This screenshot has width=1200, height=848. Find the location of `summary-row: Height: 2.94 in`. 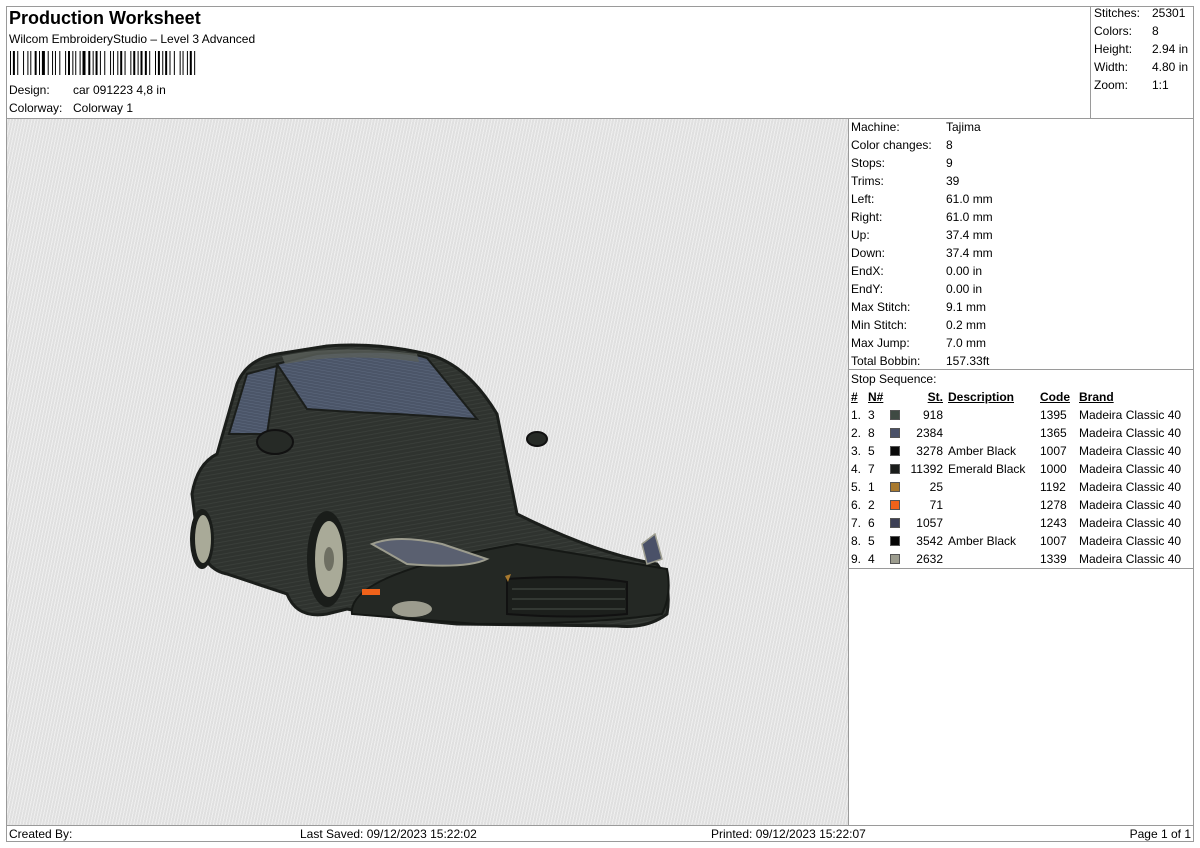

summary-row: Height: 2.94 in is located at coordinates (1141, 49).